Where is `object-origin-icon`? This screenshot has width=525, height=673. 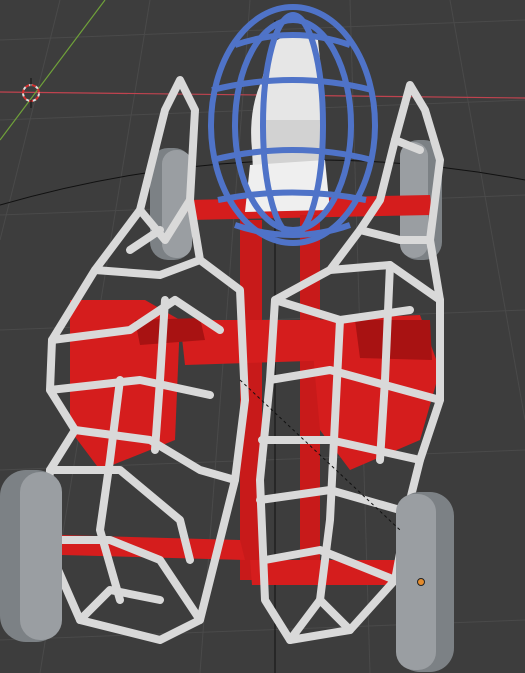 object-origin-icon is located at coordinates (421, 582).